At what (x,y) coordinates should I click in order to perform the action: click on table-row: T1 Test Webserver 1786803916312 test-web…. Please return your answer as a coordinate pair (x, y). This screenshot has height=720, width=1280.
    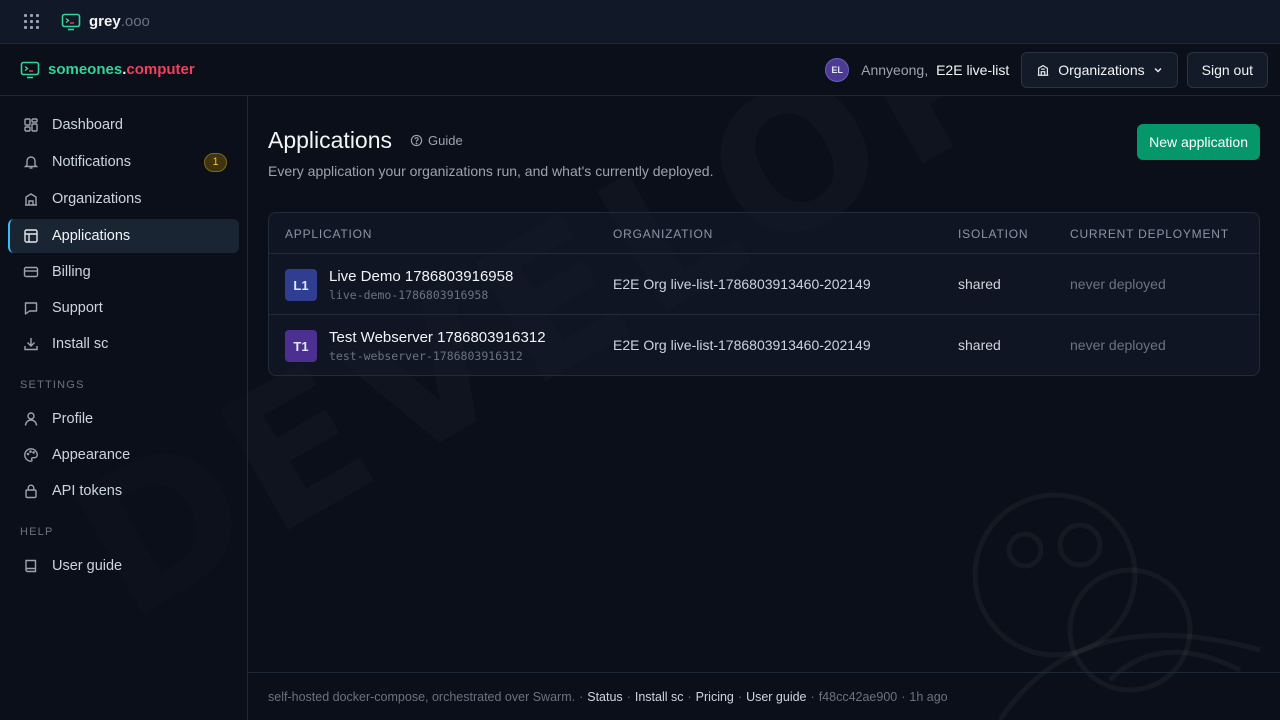
    Looking at the image, I should click on (764, 345).